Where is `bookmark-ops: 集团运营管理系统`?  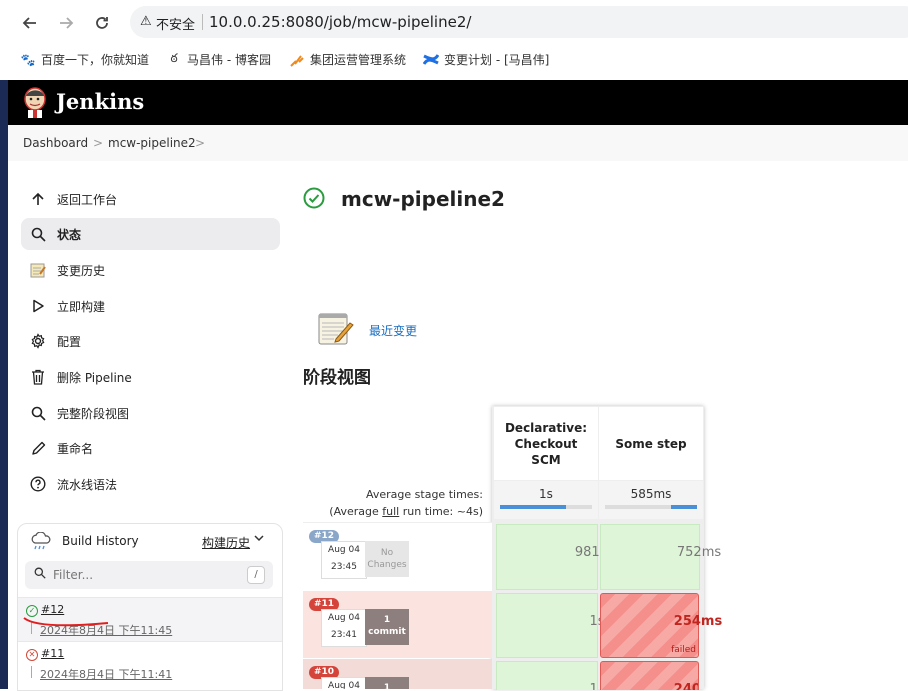 bookmark-ops: 集团运营管理系统 is located at coordinates (347, 59).